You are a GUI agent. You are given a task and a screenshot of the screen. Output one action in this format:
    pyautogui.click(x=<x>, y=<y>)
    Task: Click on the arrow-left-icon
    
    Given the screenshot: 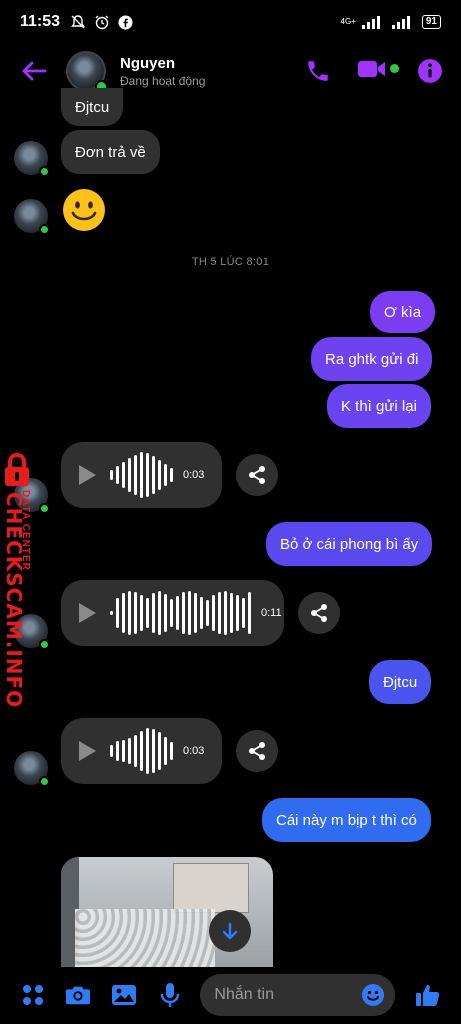 What is the action you would take?
    pyautogui.click(x=34, y=71)
    